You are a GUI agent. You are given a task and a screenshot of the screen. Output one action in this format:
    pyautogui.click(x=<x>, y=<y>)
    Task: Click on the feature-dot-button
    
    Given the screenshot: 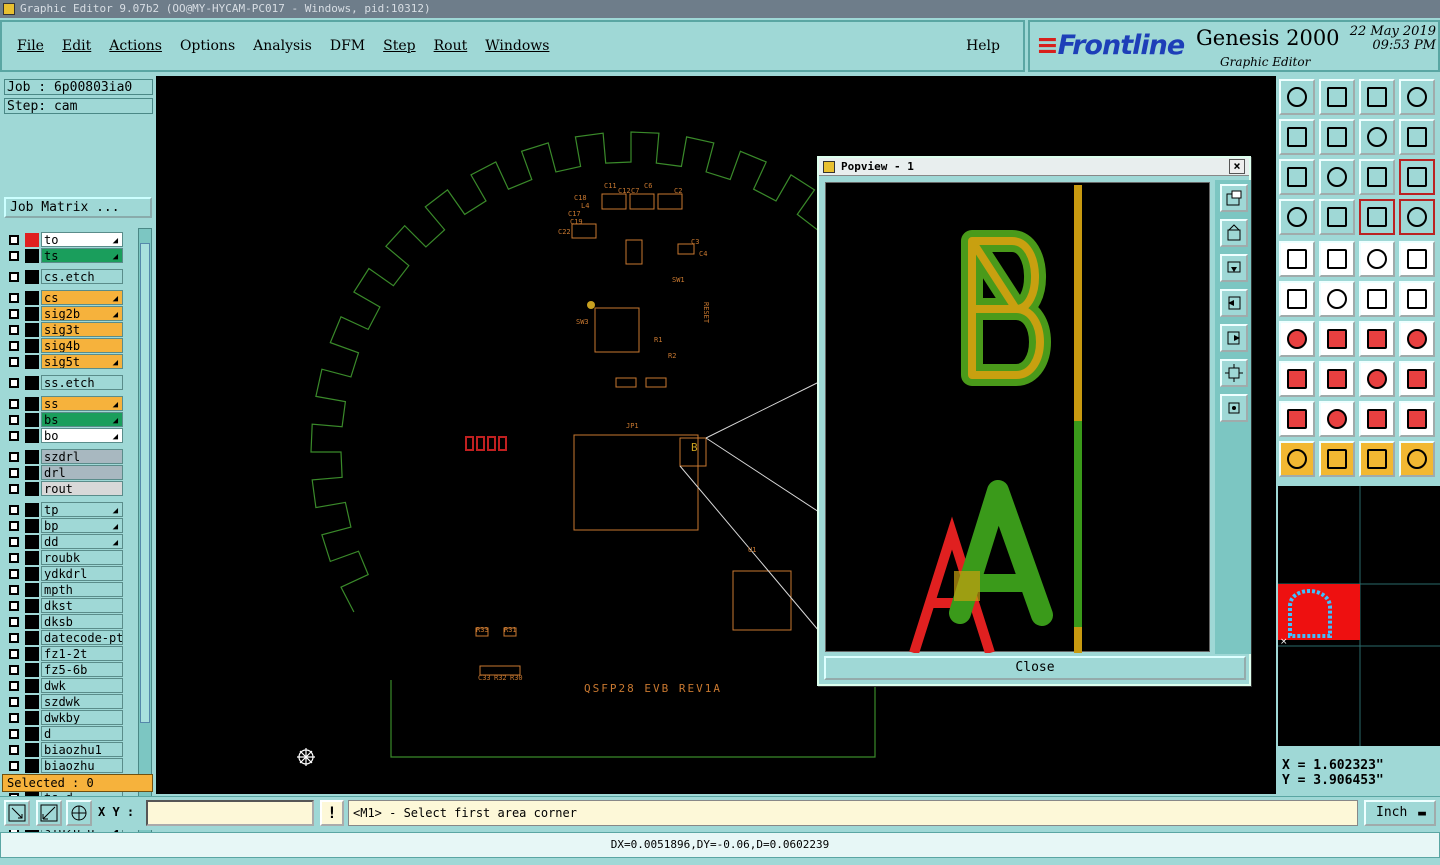 What is the action you would take?
    pyautogui.click(x=1297, y=299)
    